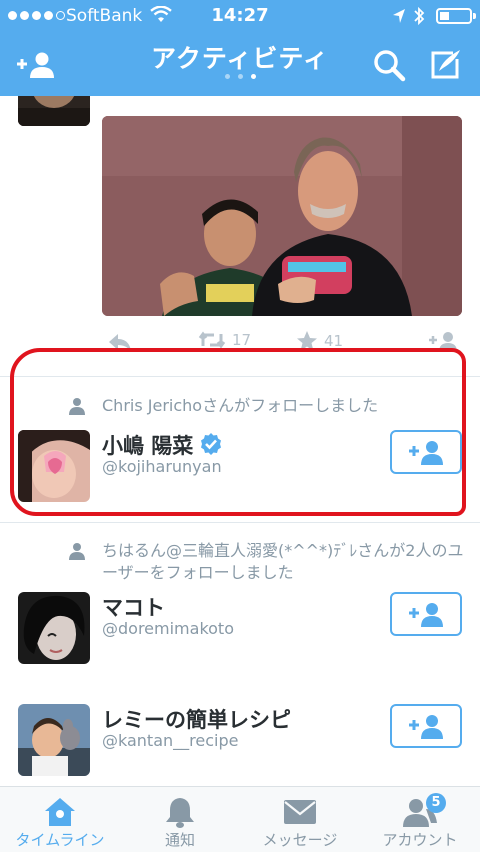 The image size is (480, 852). What do you see at coordinates (240, 405) in the screenshot?
I see `activity-context-text: Chris Jerichoさんがフォローしました` at bounding box center [240, 405].